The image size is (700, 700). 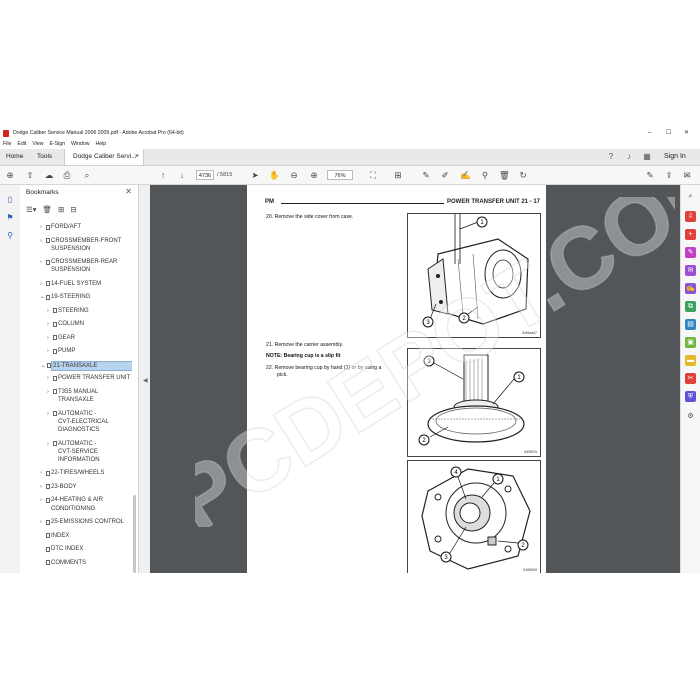 I want to click on delete-bookmark-icon: 🗑, so click(x=48, y=211).